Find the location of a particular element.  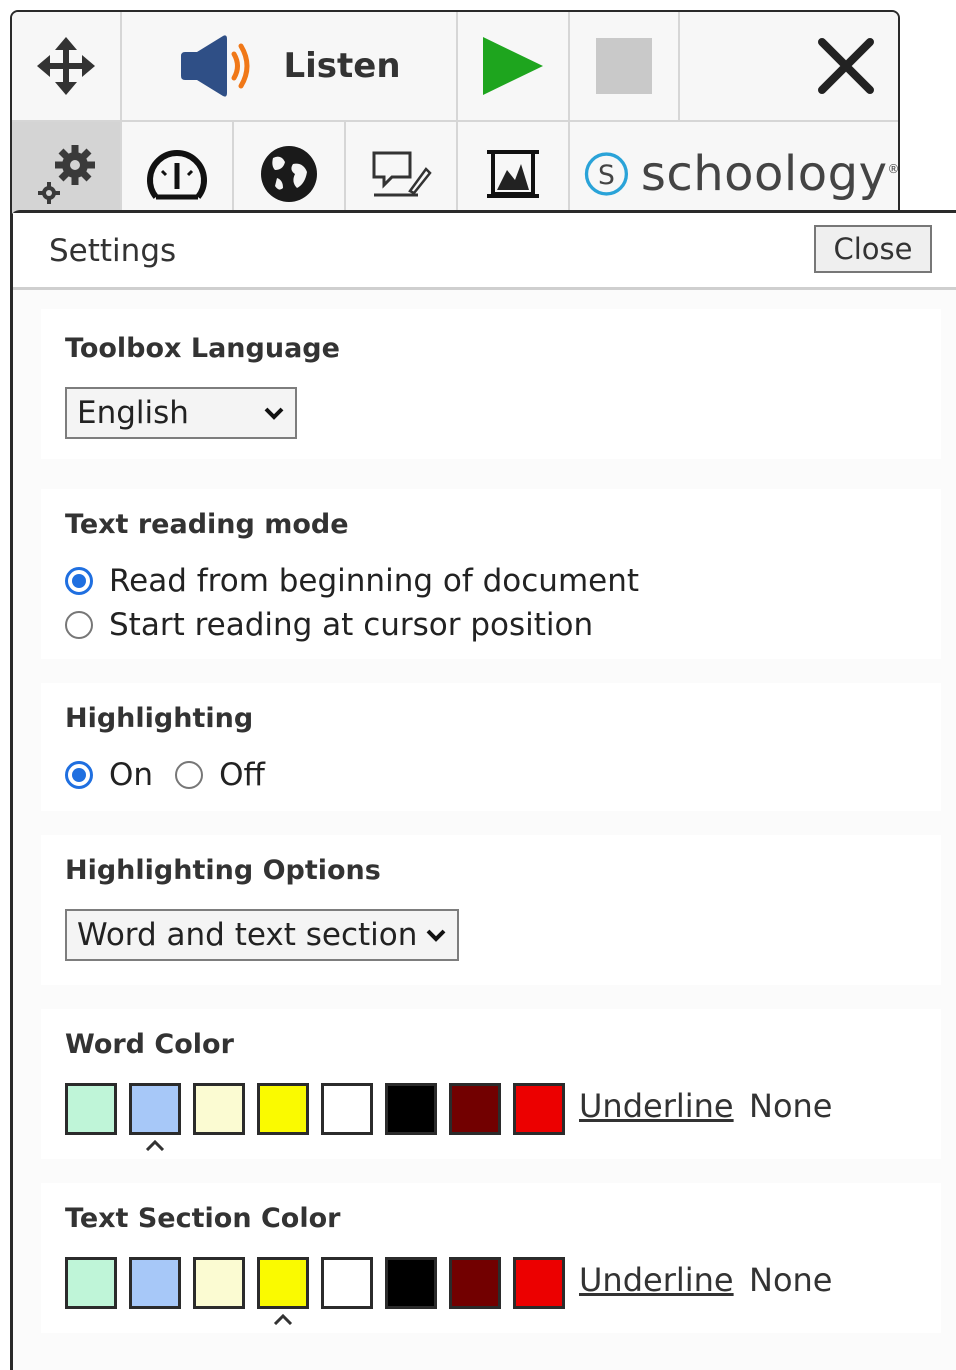

play-icon is located at coordinates (513, 66).